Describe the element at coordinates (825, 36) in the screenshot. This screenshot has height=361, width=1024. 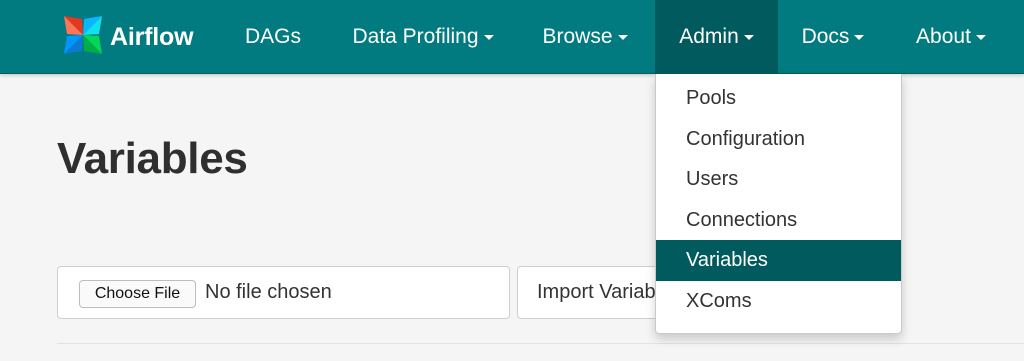
I see `nav-docs-label: Docs` at that location.